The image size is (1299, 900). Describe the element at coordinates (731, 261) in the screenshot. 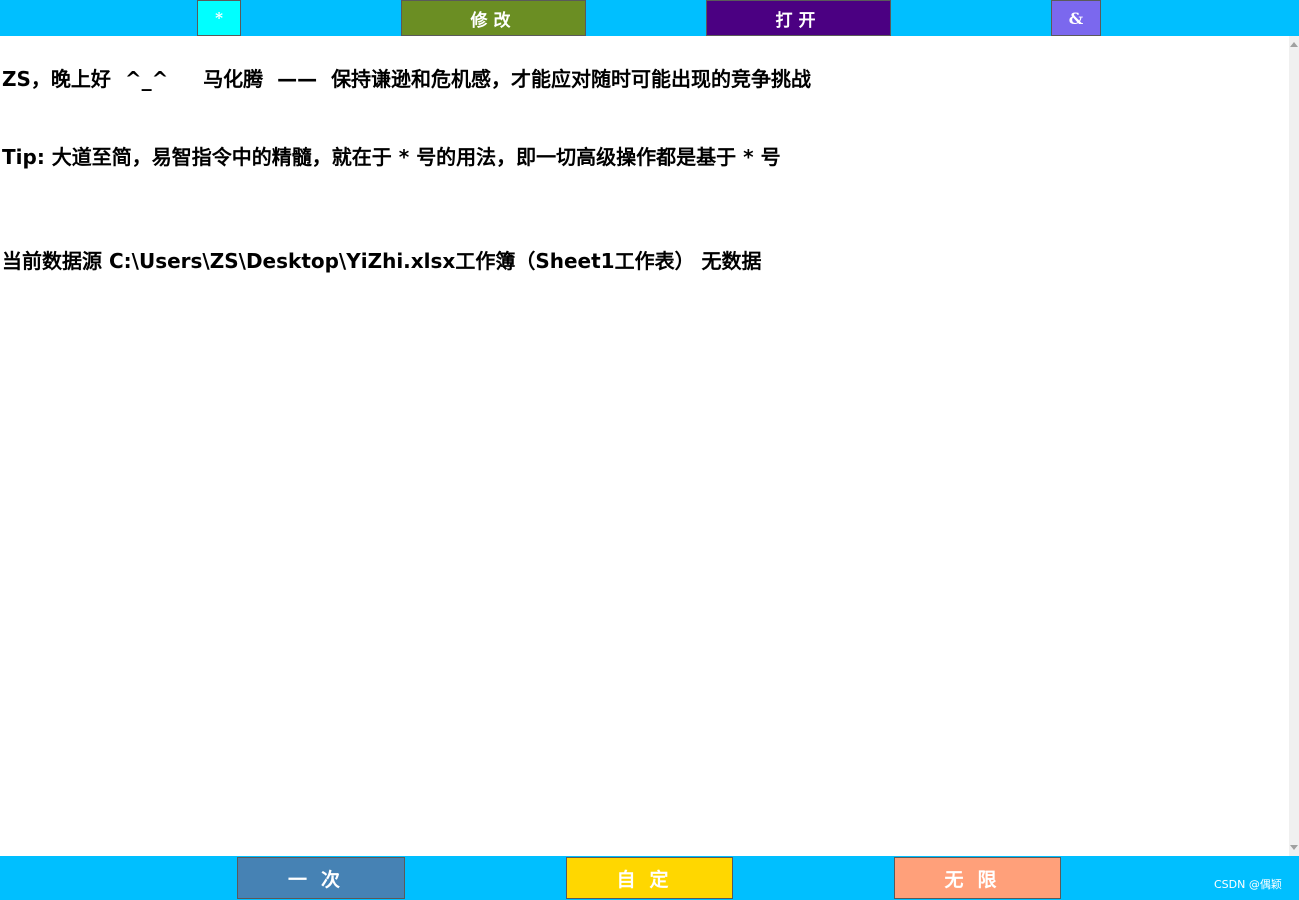

I see `data-status: 无数据` at that location.